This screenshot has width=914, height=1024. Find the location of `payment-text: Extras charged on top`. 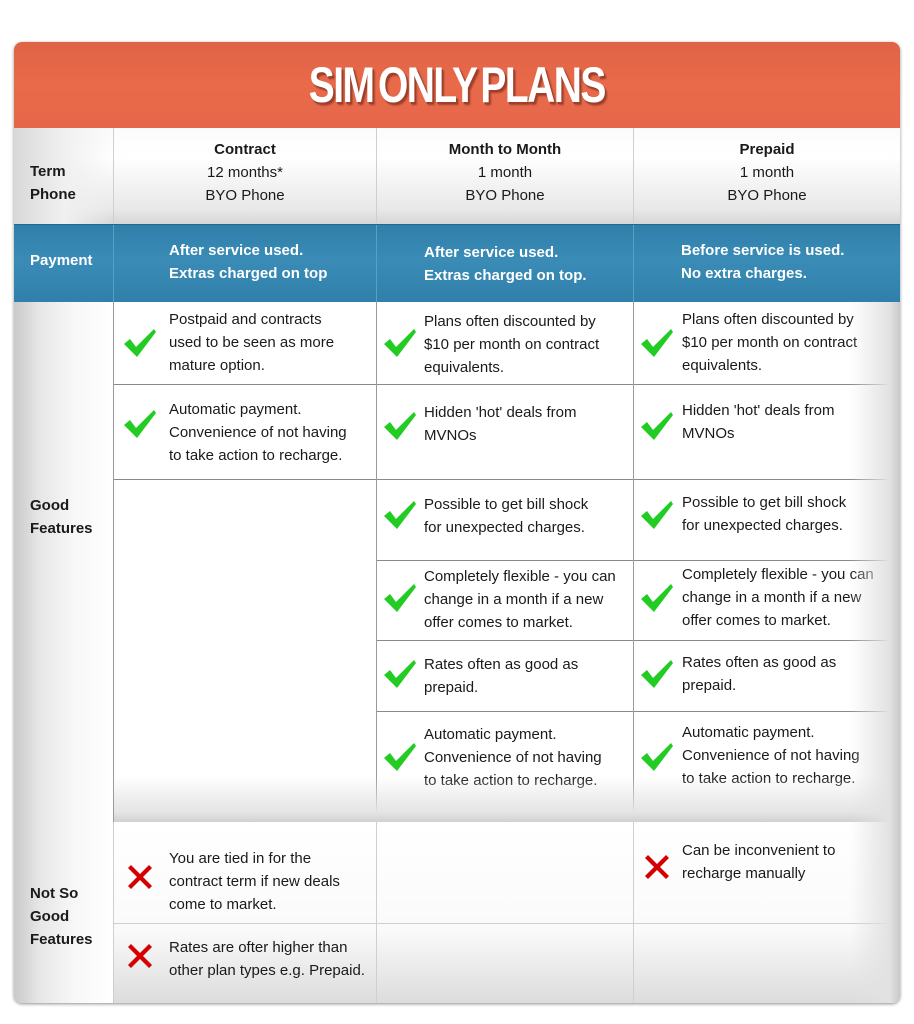

payment-text: Extras charged on top is located at coordinates (248, 273).